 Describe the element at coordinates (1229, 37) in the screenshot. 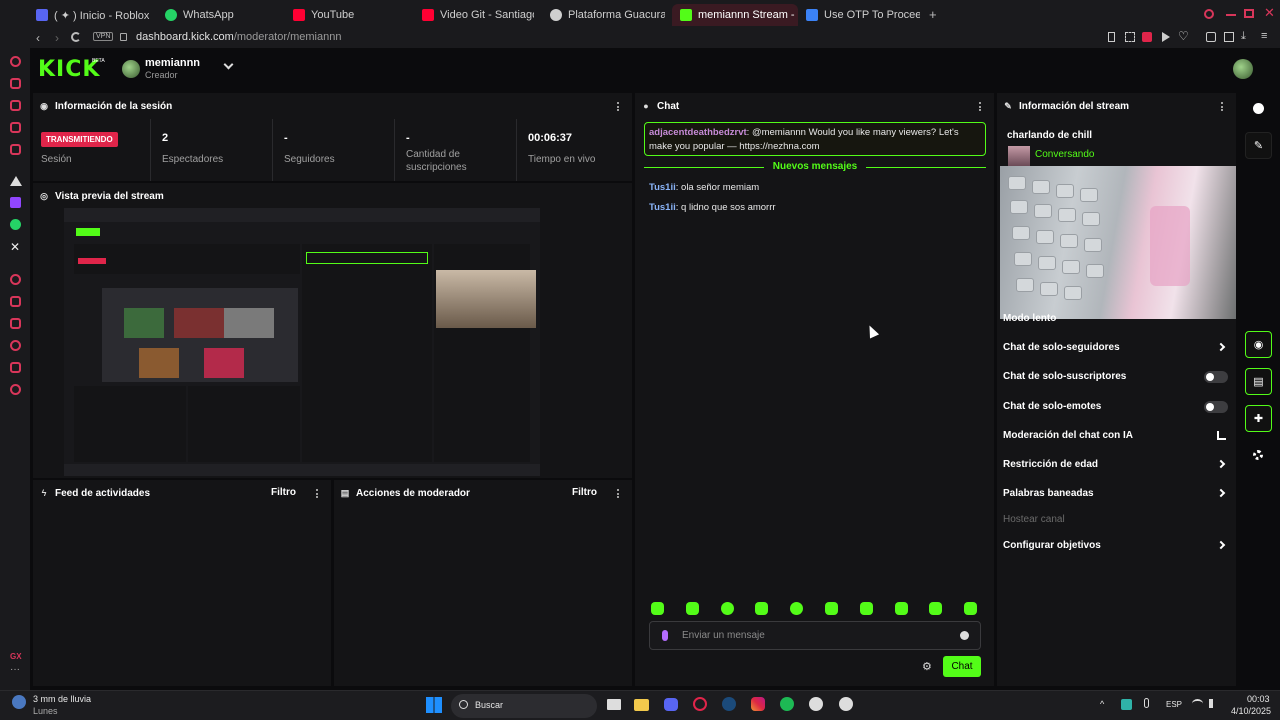

I see `easy-files-icon` at that location.